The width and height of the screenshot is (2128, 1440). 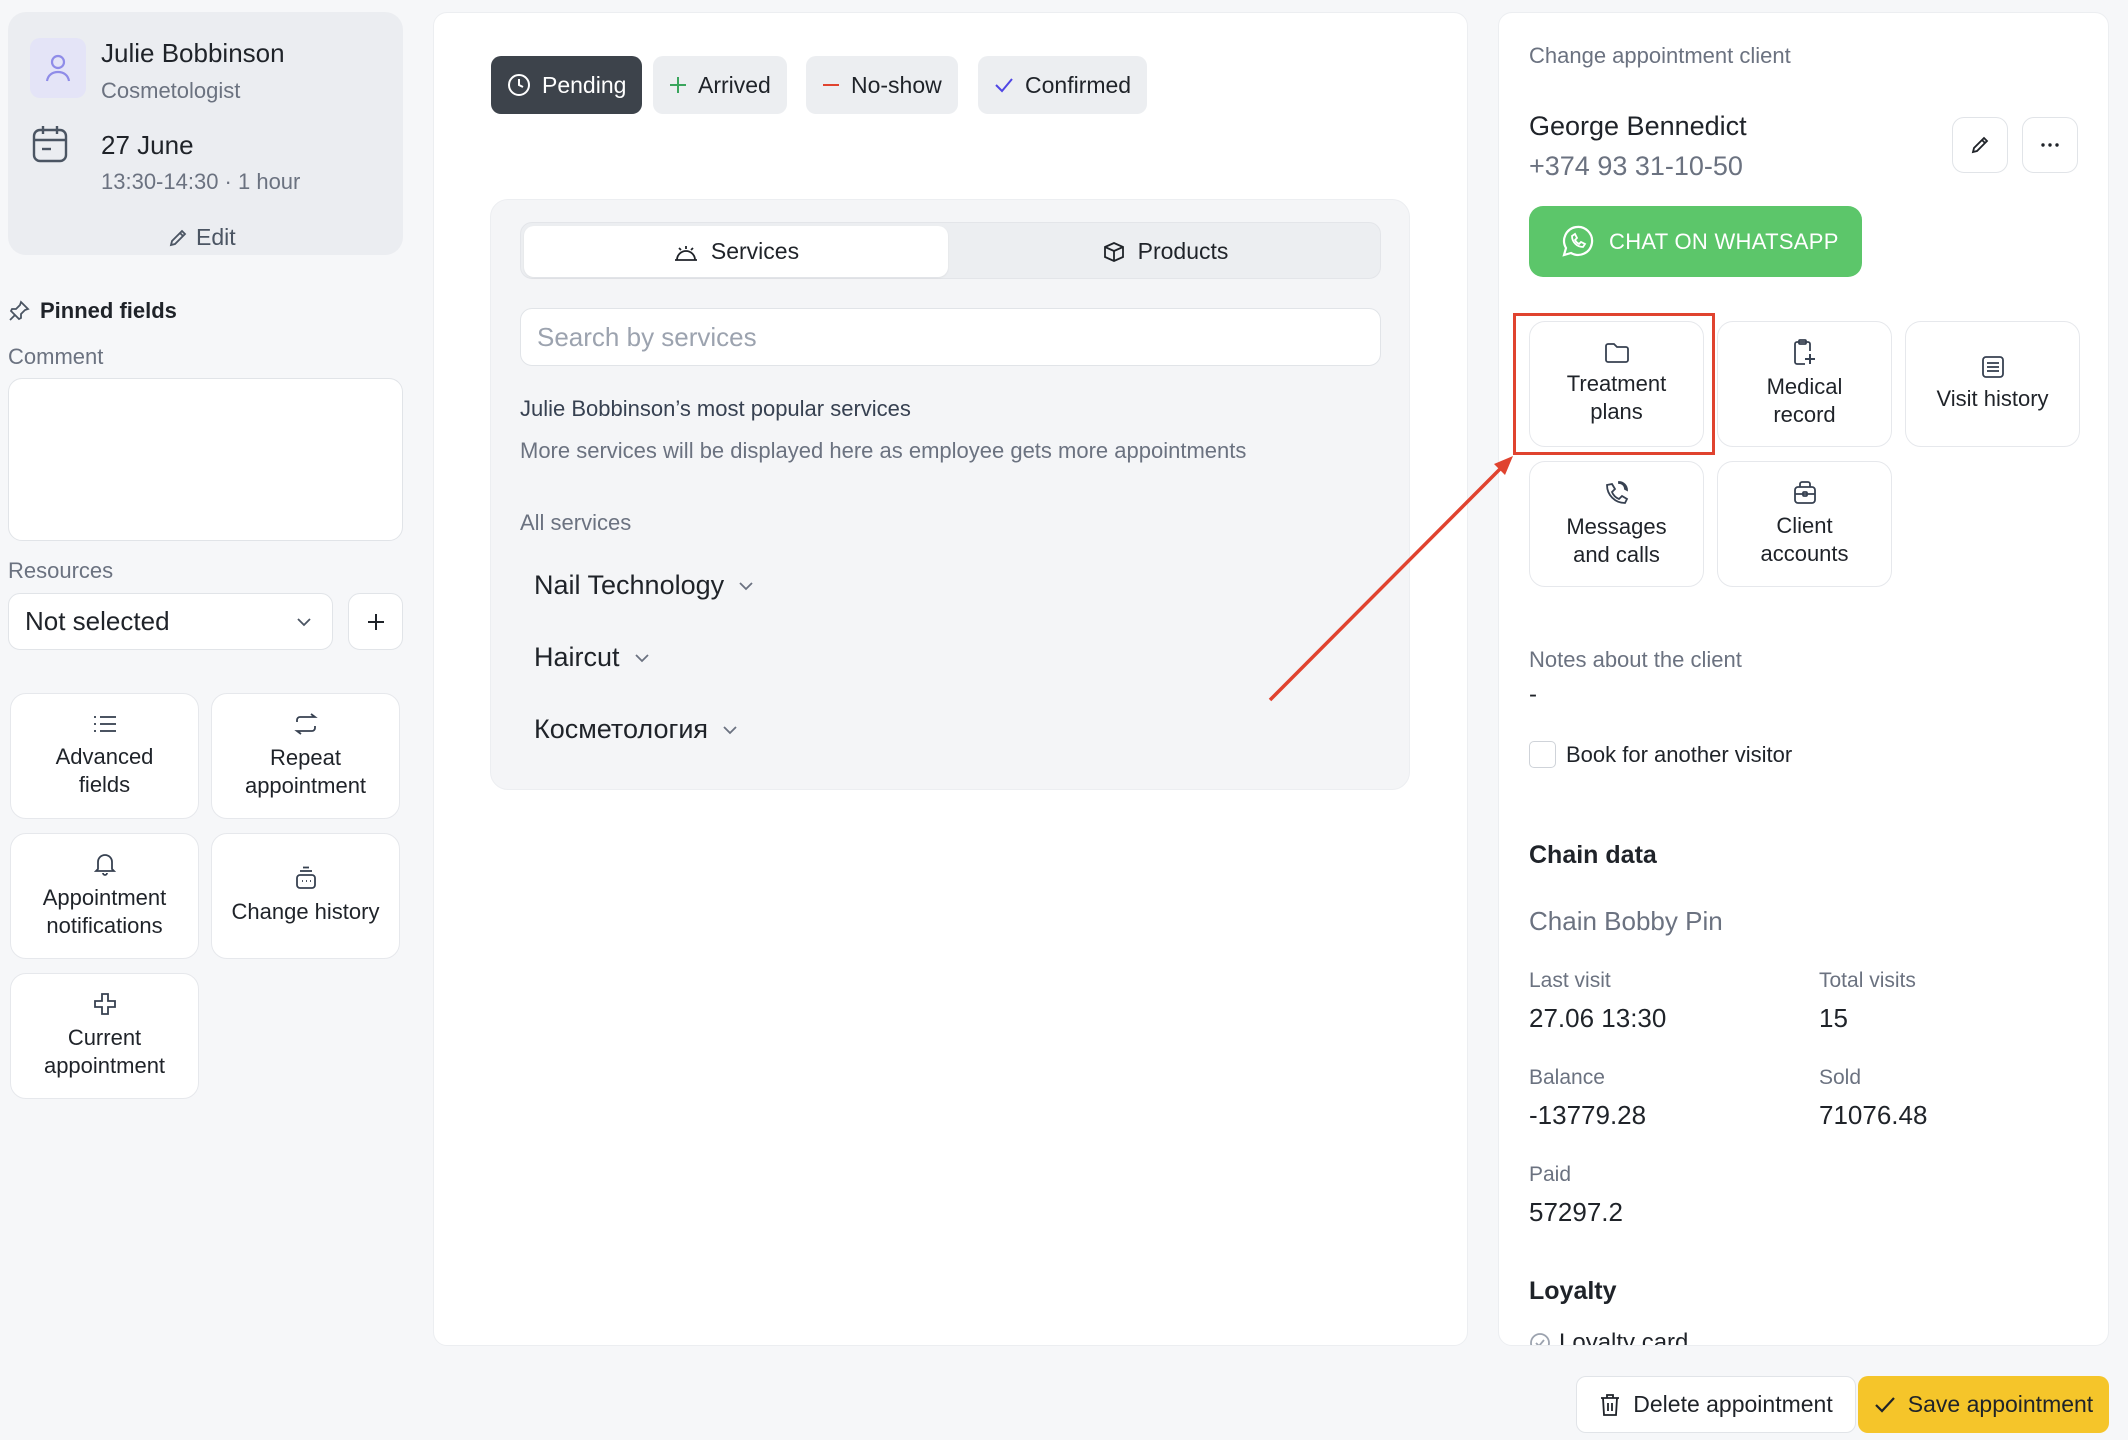 I want to click on client-name: George Bennedict, so click(x=1638, y=126).